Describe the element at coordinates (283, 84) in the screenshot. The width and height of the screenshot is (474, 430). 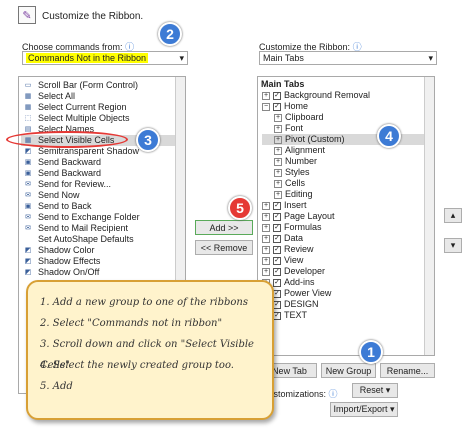
I see `tree-header: Main Tabs` at that location.